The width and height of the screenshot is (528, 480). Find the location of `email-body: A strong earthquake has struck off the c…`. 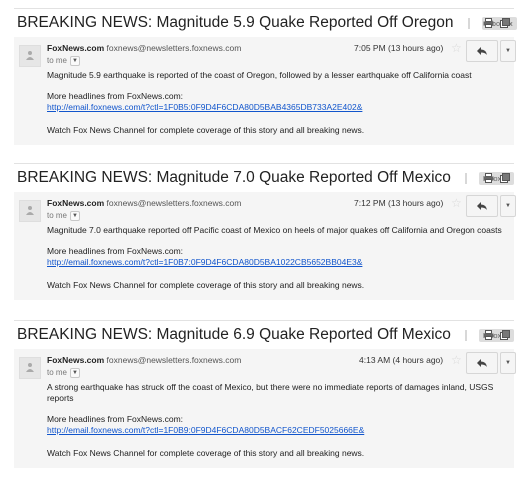

email-body: A strong earthquake has struck off the c… is located at coordinates (270, 392).